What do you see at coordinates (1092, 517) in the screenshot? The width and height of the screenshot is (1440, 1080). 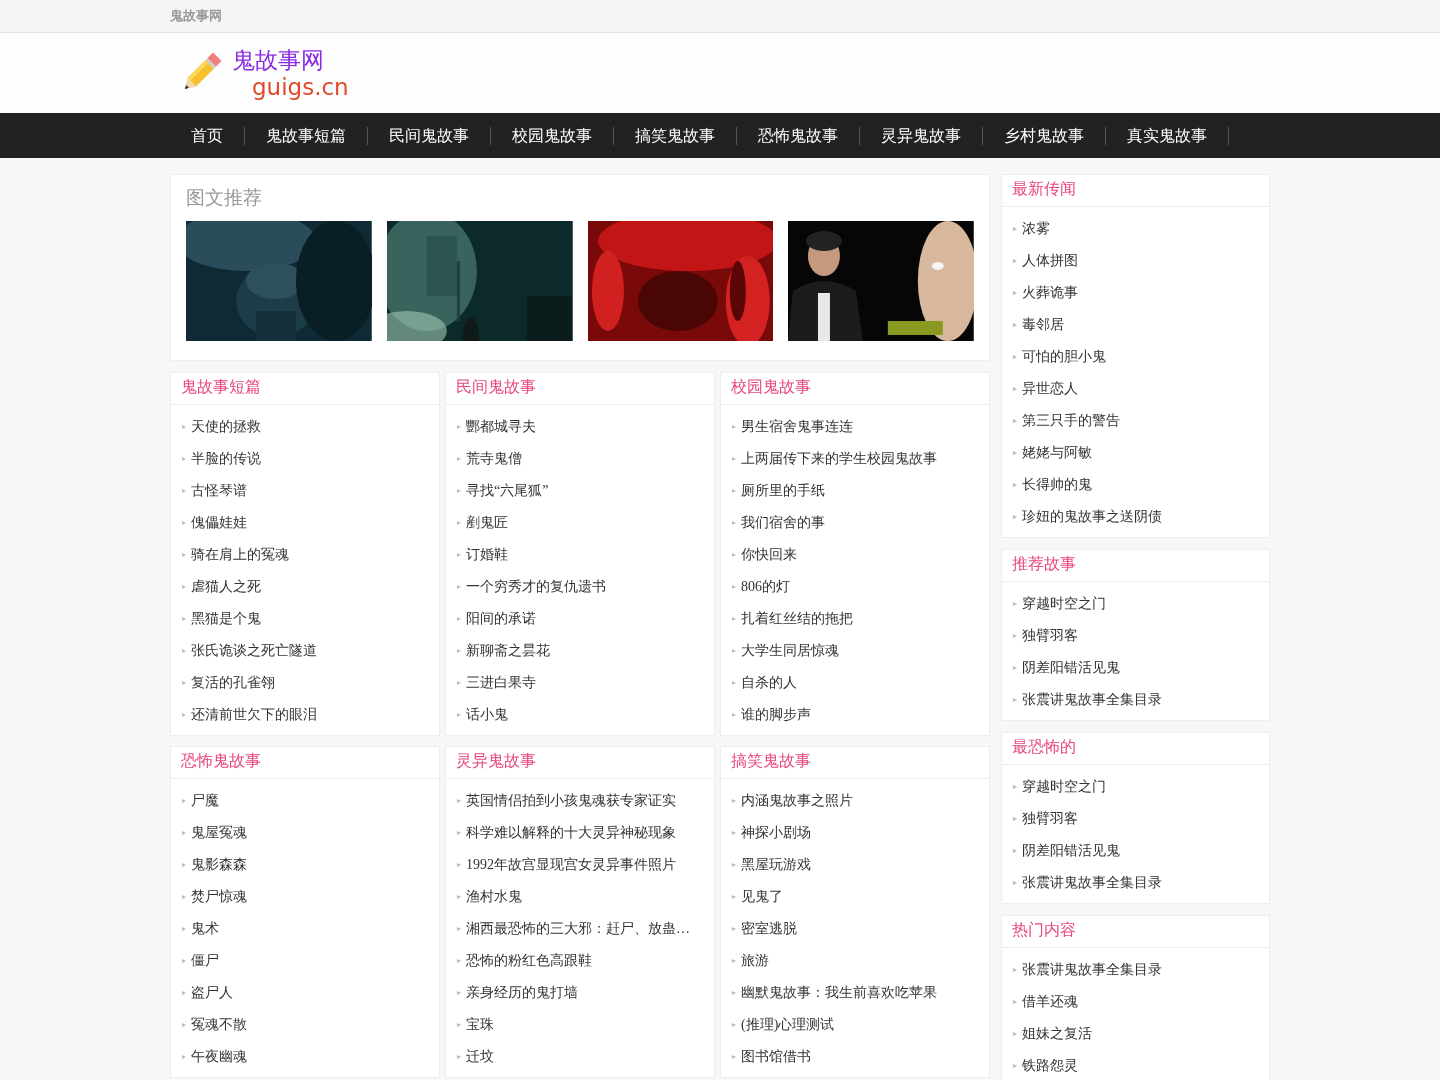 I see `story-link: 珍妞的鬼故事之送阴债` at bounding box center [1092, 517].